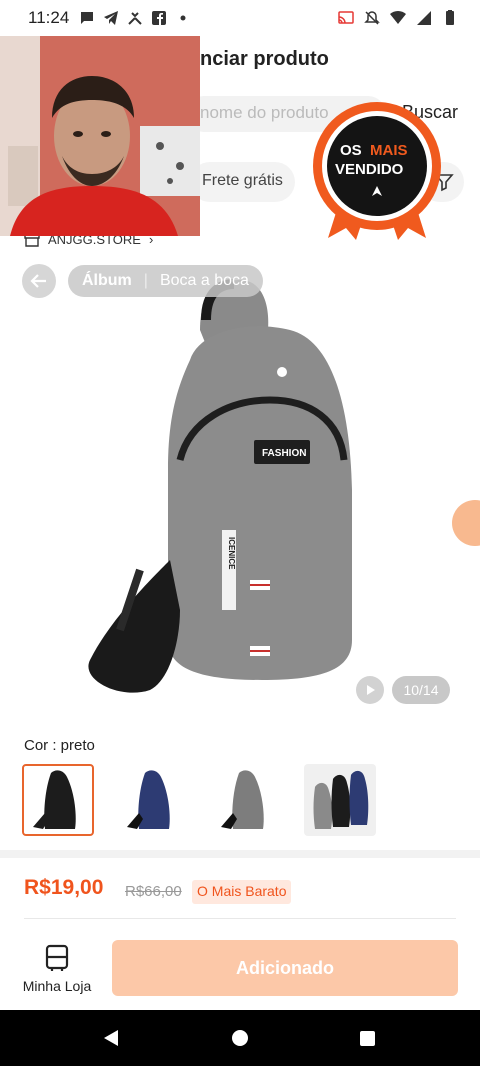 This screenshot has width=480, height=1066. Describe the element at coordinates (285, 968) in the screenshot. I see `added-button: Adicionado` at that location.